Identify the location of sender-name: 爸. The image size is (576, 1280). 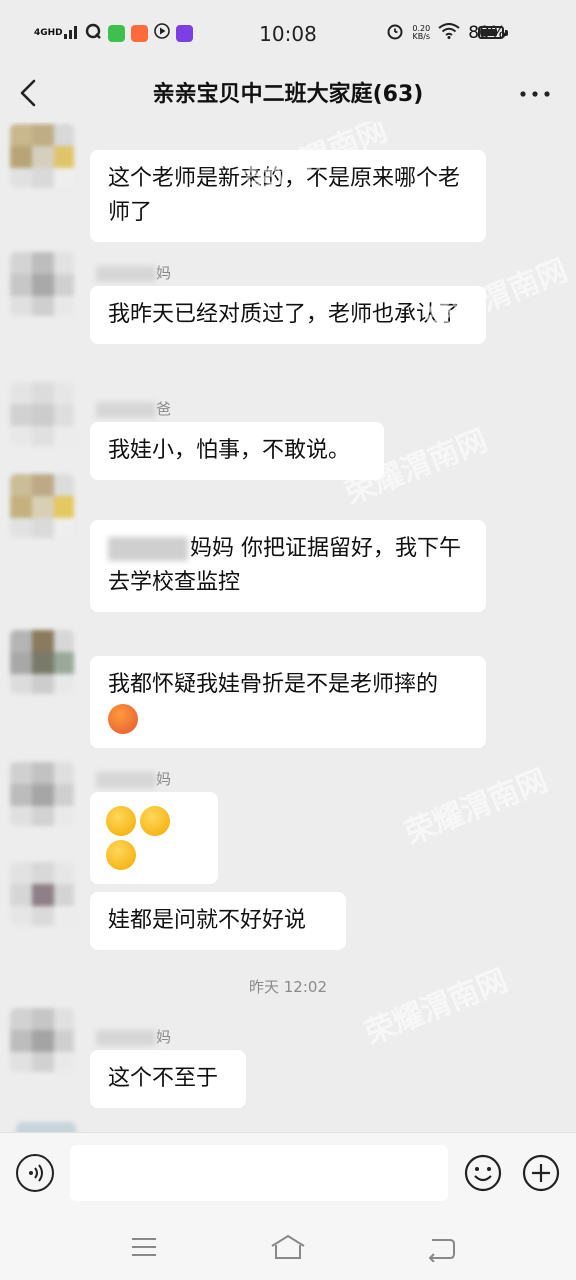
(133, 408).